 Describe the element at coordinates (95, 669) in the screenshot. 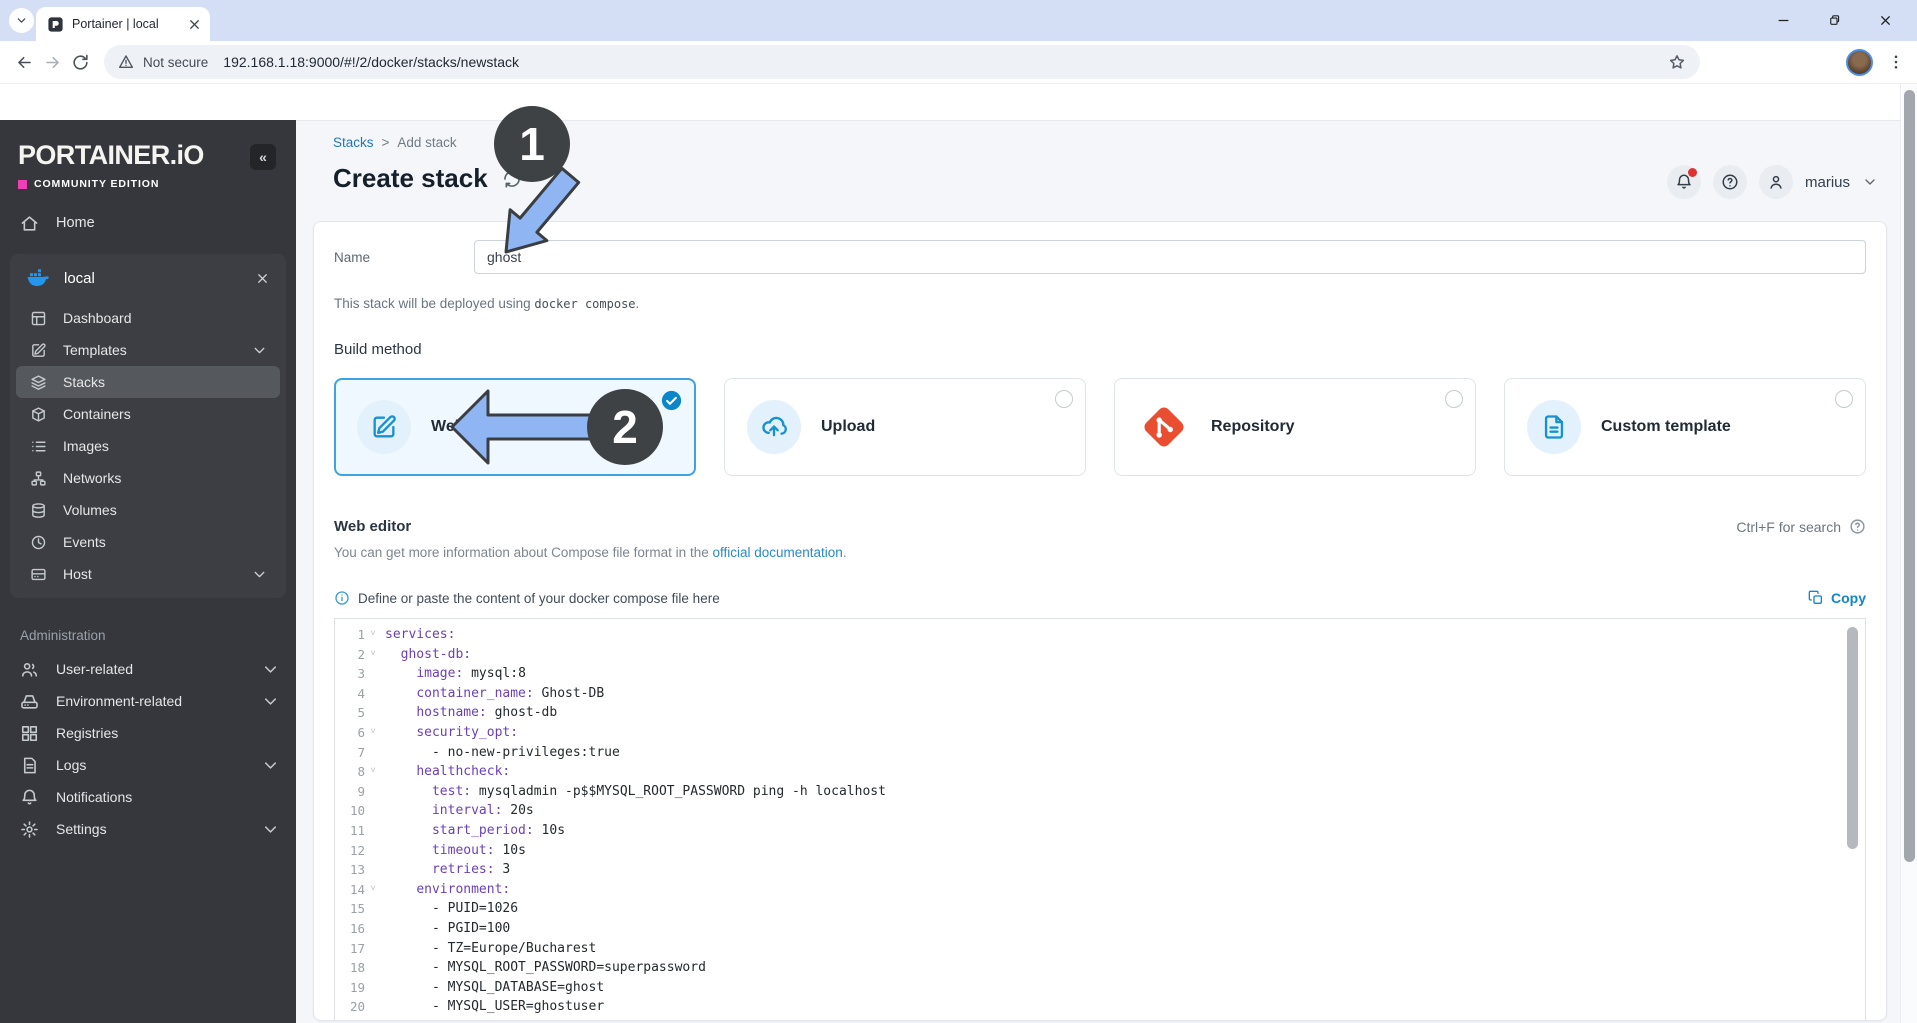

I see `sidebar-item-label: User-related` at that location.